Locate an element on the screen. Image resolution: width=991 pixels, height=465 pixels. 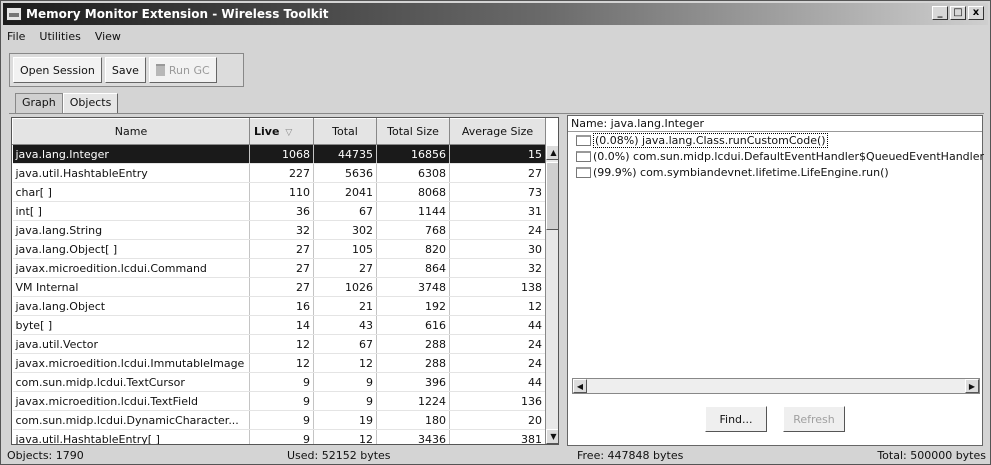
table-row: byte[ ] 14 43 616 44 is located at coordinates (279, 325).